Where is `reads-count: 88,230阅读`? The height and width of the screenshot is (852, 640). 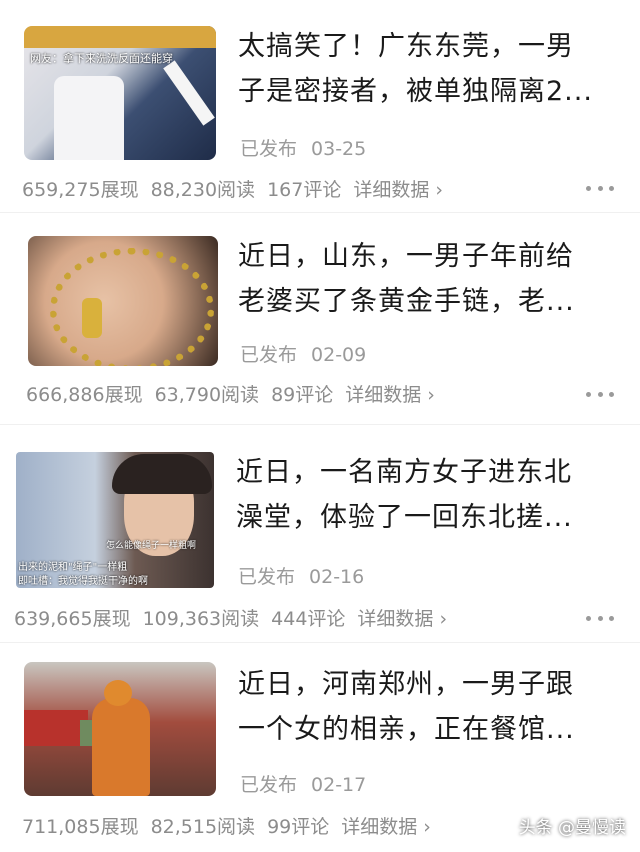
reads-count: 88,230阅读 is located at coordinates (203, 190).